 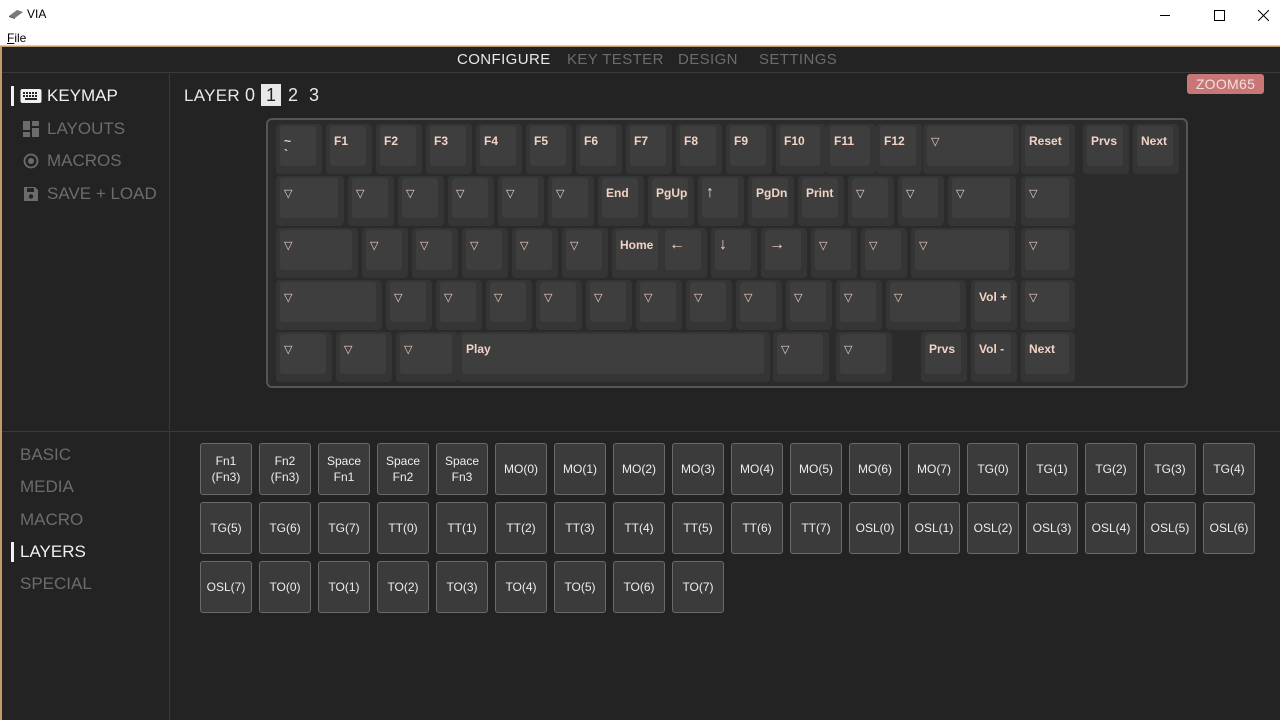 I want to click on key-r2-k4: ▽, so click(x=535, y=253).